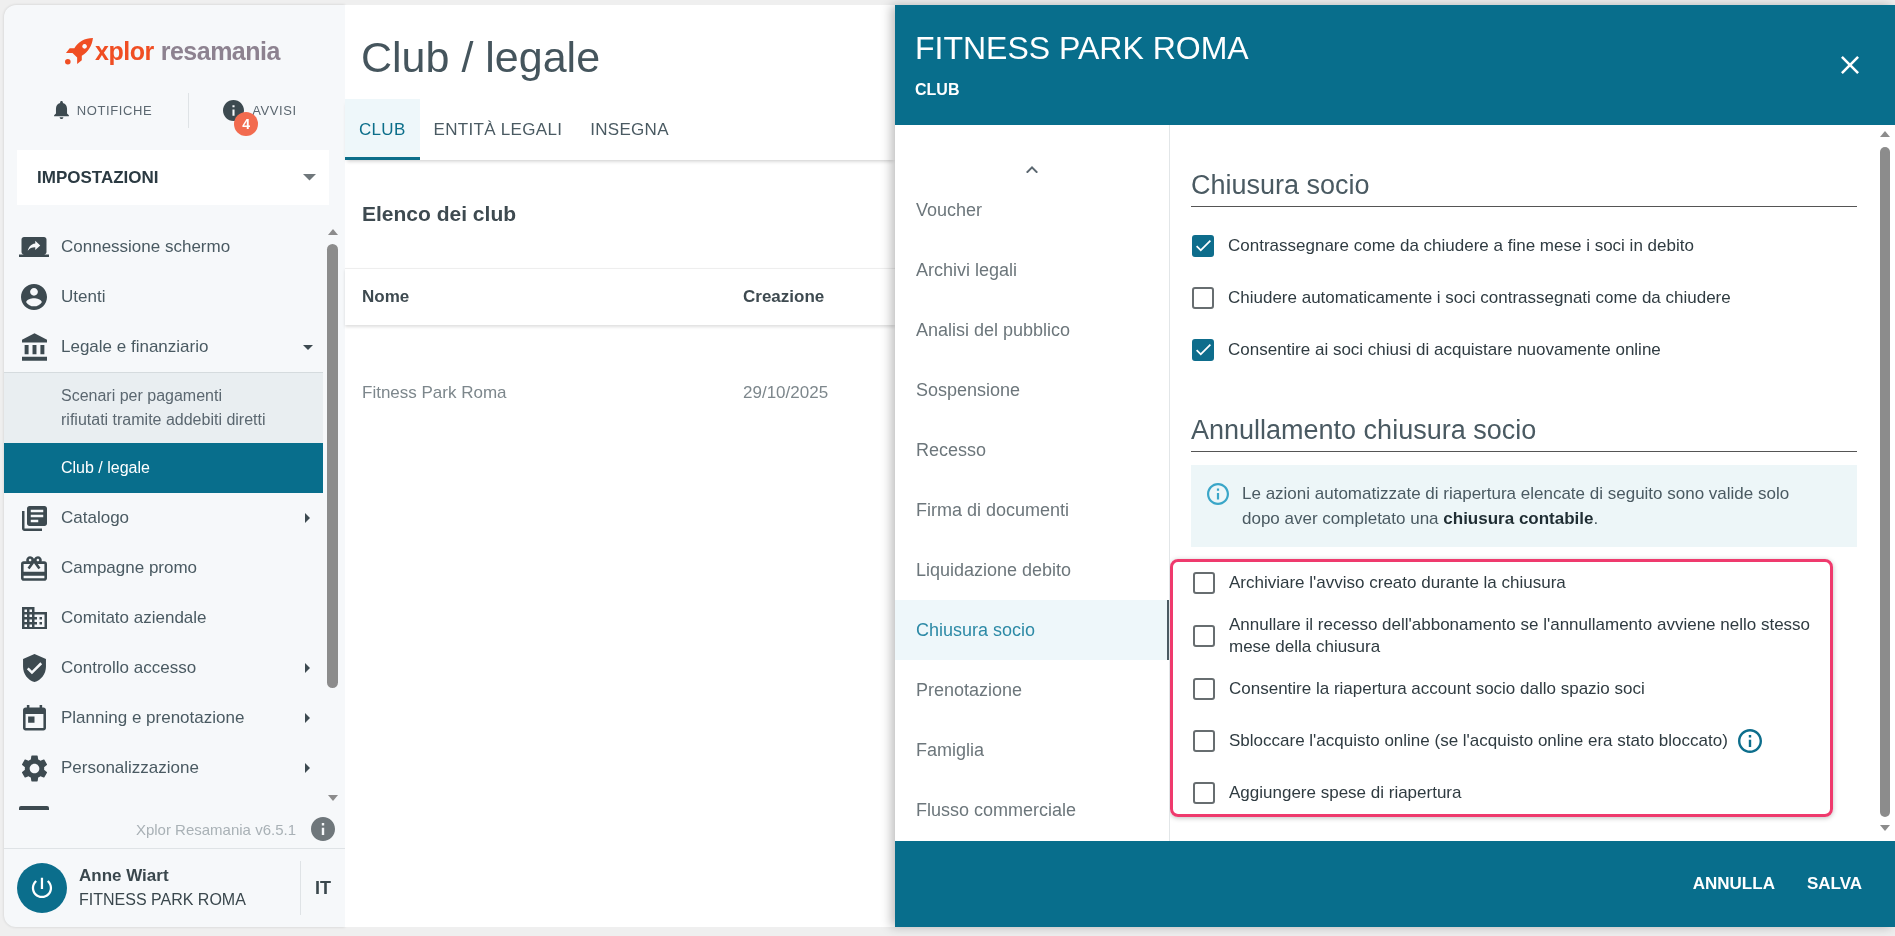 The width and height of the screenshot is (1895, 936). Describe the element at coordinates (163, 468) in the screenshot. I see `submenu-item: Club / legale` at that location.